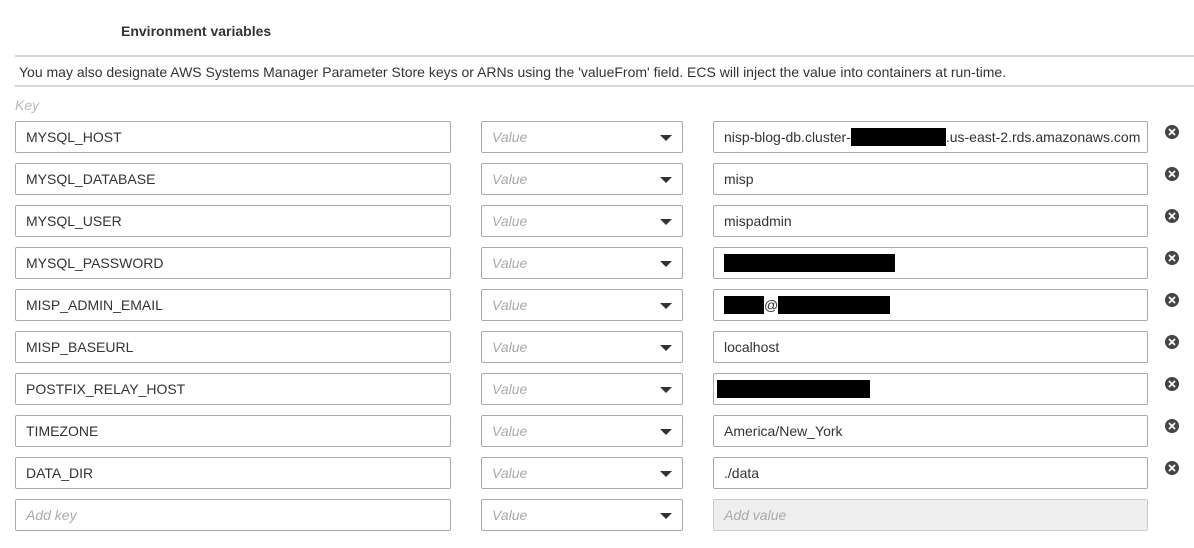 The height and width of the screenshot is (548, 1194). I want to click on env-value-input: misp, so click(930, 179).